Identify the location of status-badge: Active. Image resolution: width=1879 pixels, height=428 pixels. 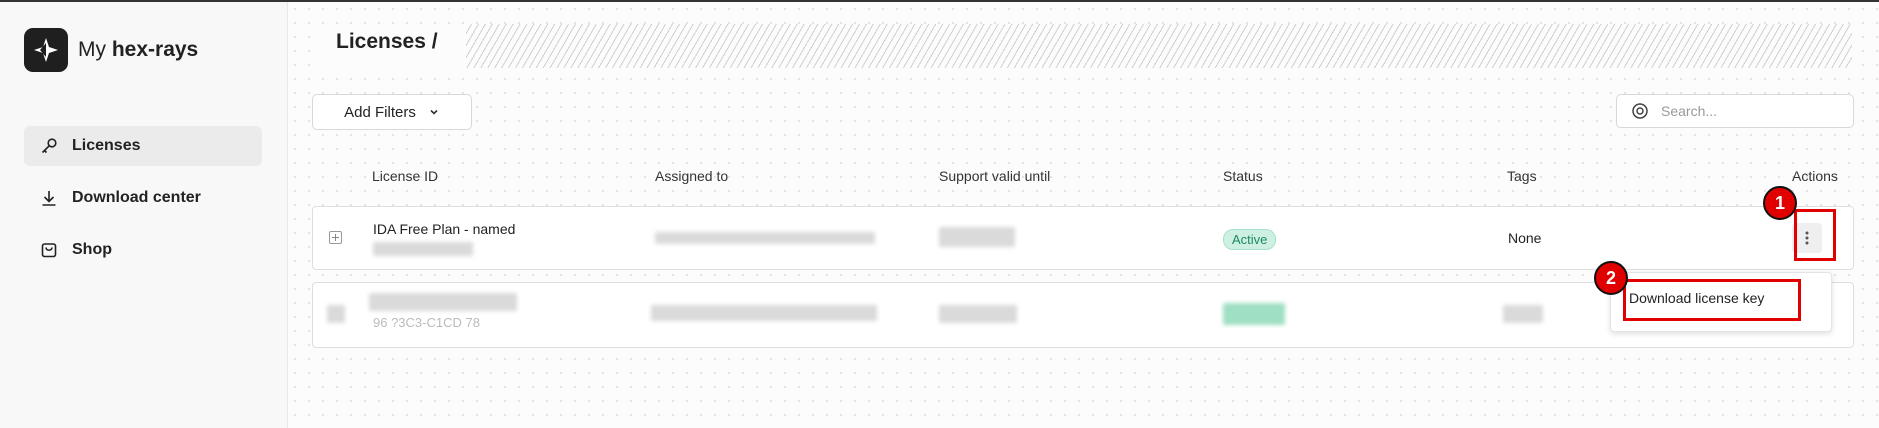
(1250, 239).